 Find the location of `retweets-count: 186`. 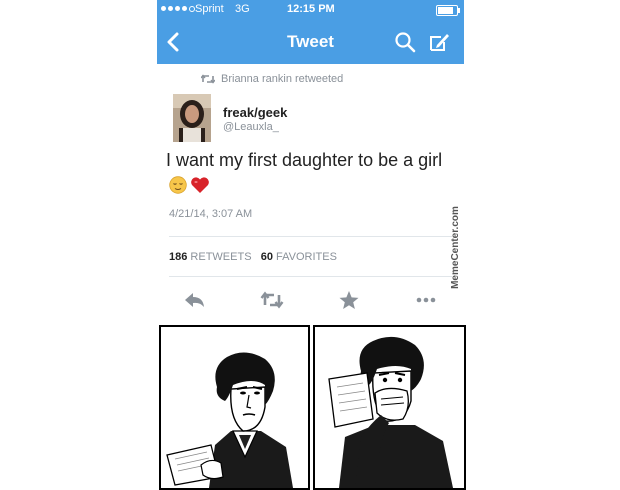

retweets-count: 186 is located at coordinates (178, 257).